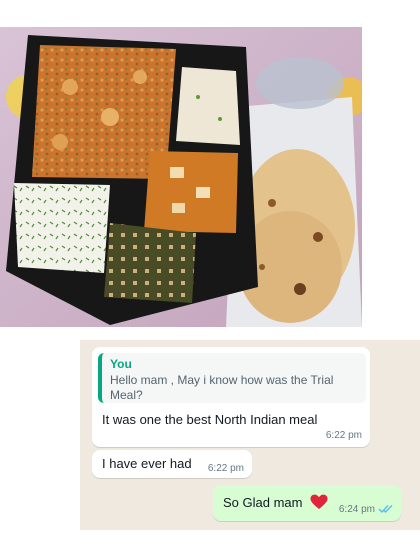 This screenshot has height=560, width=420. I want to click on message-text: It was one the best North Indian meal, so click(210, 419).